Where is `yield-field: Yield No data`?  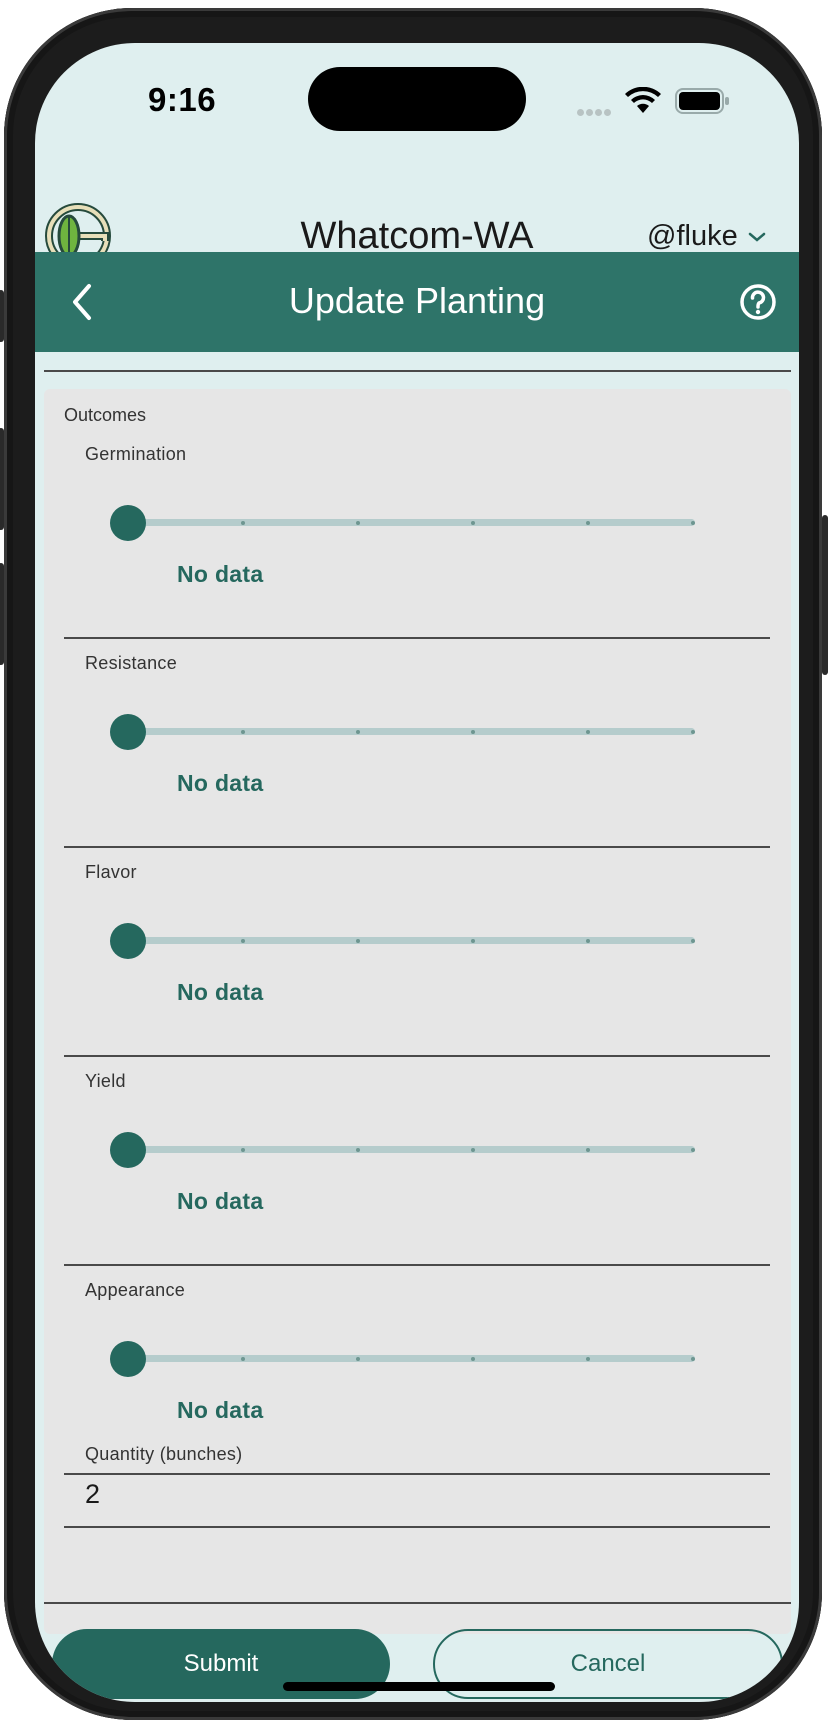
yield-field: Yield No data is located at coordinates (417, 1161).